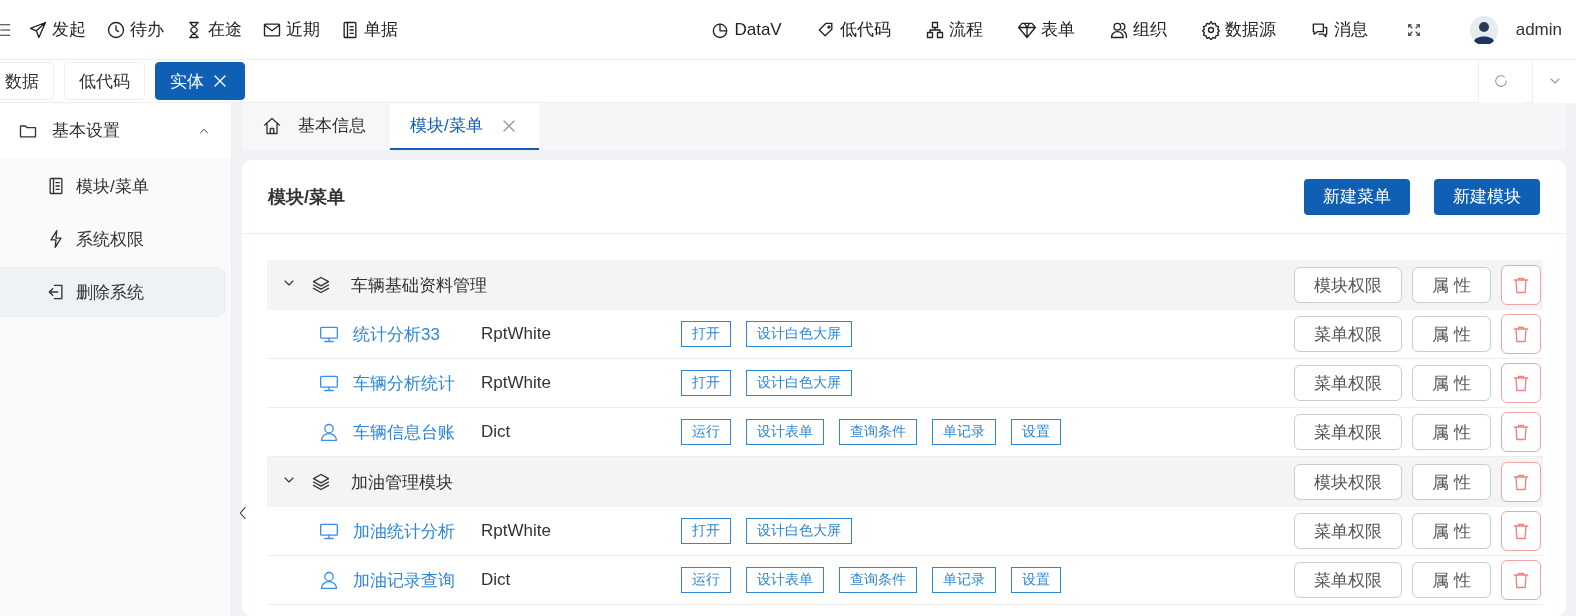 The width and height of the screenshot is (1576, 616). Describe the element at coordinates (56, 292) in the screenshot. I see `exit-icon` at that location.